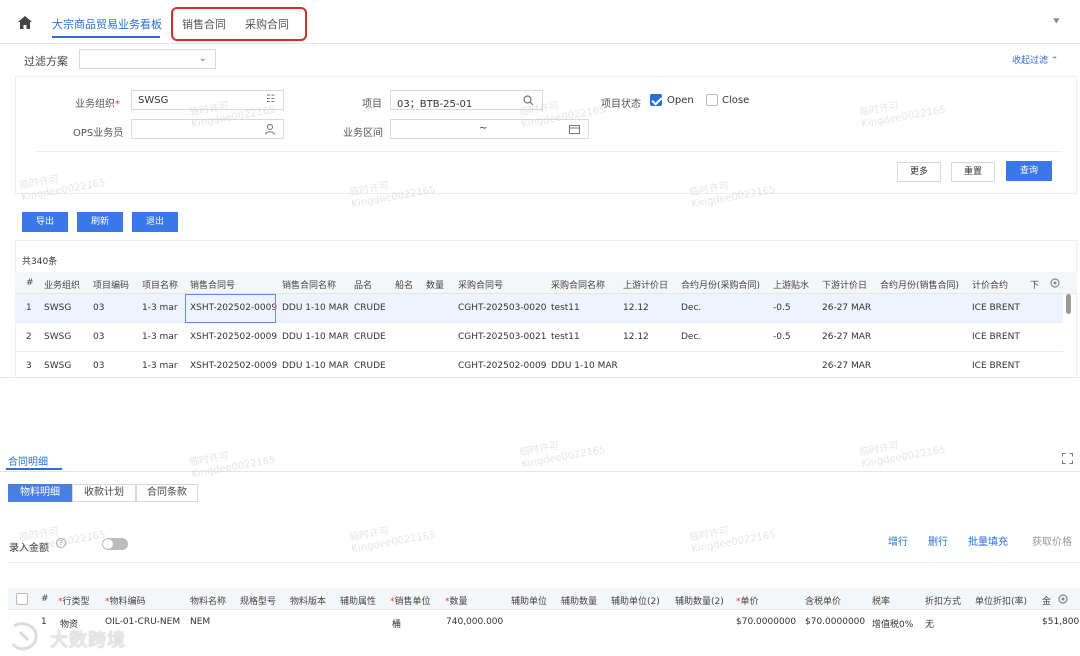  What do you see at coordinates (435, 284) in the screenshot?
I see `col-qty: 数量` at bounding box center [435, 284].